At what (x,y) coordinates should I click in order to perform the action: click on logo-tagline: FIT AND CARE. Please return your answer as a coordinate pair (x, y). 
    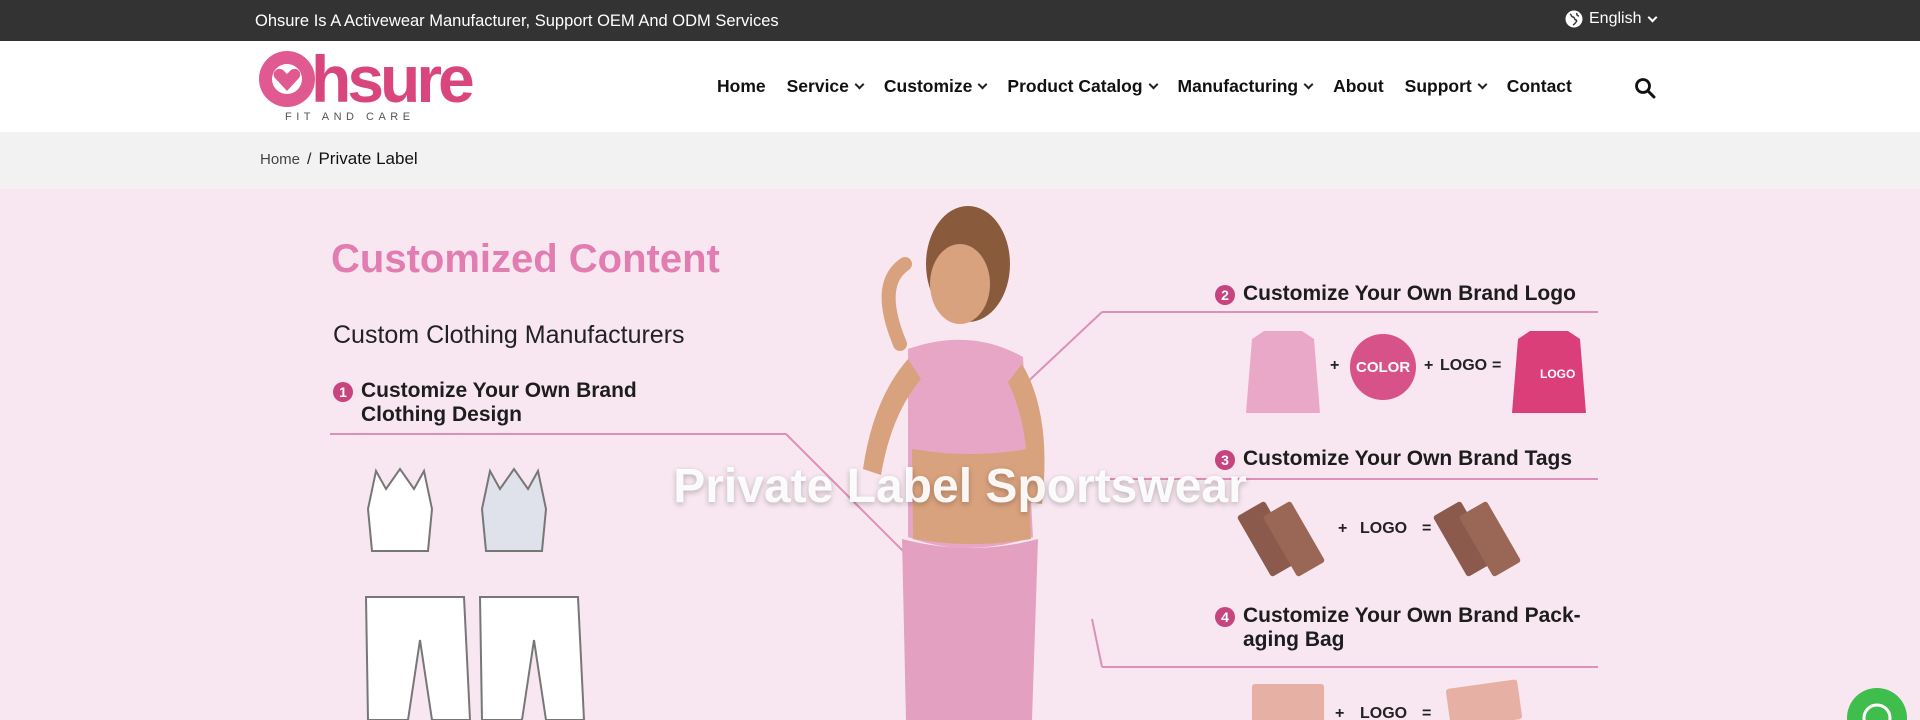
    Looking at the image, I should click on (350, 117).